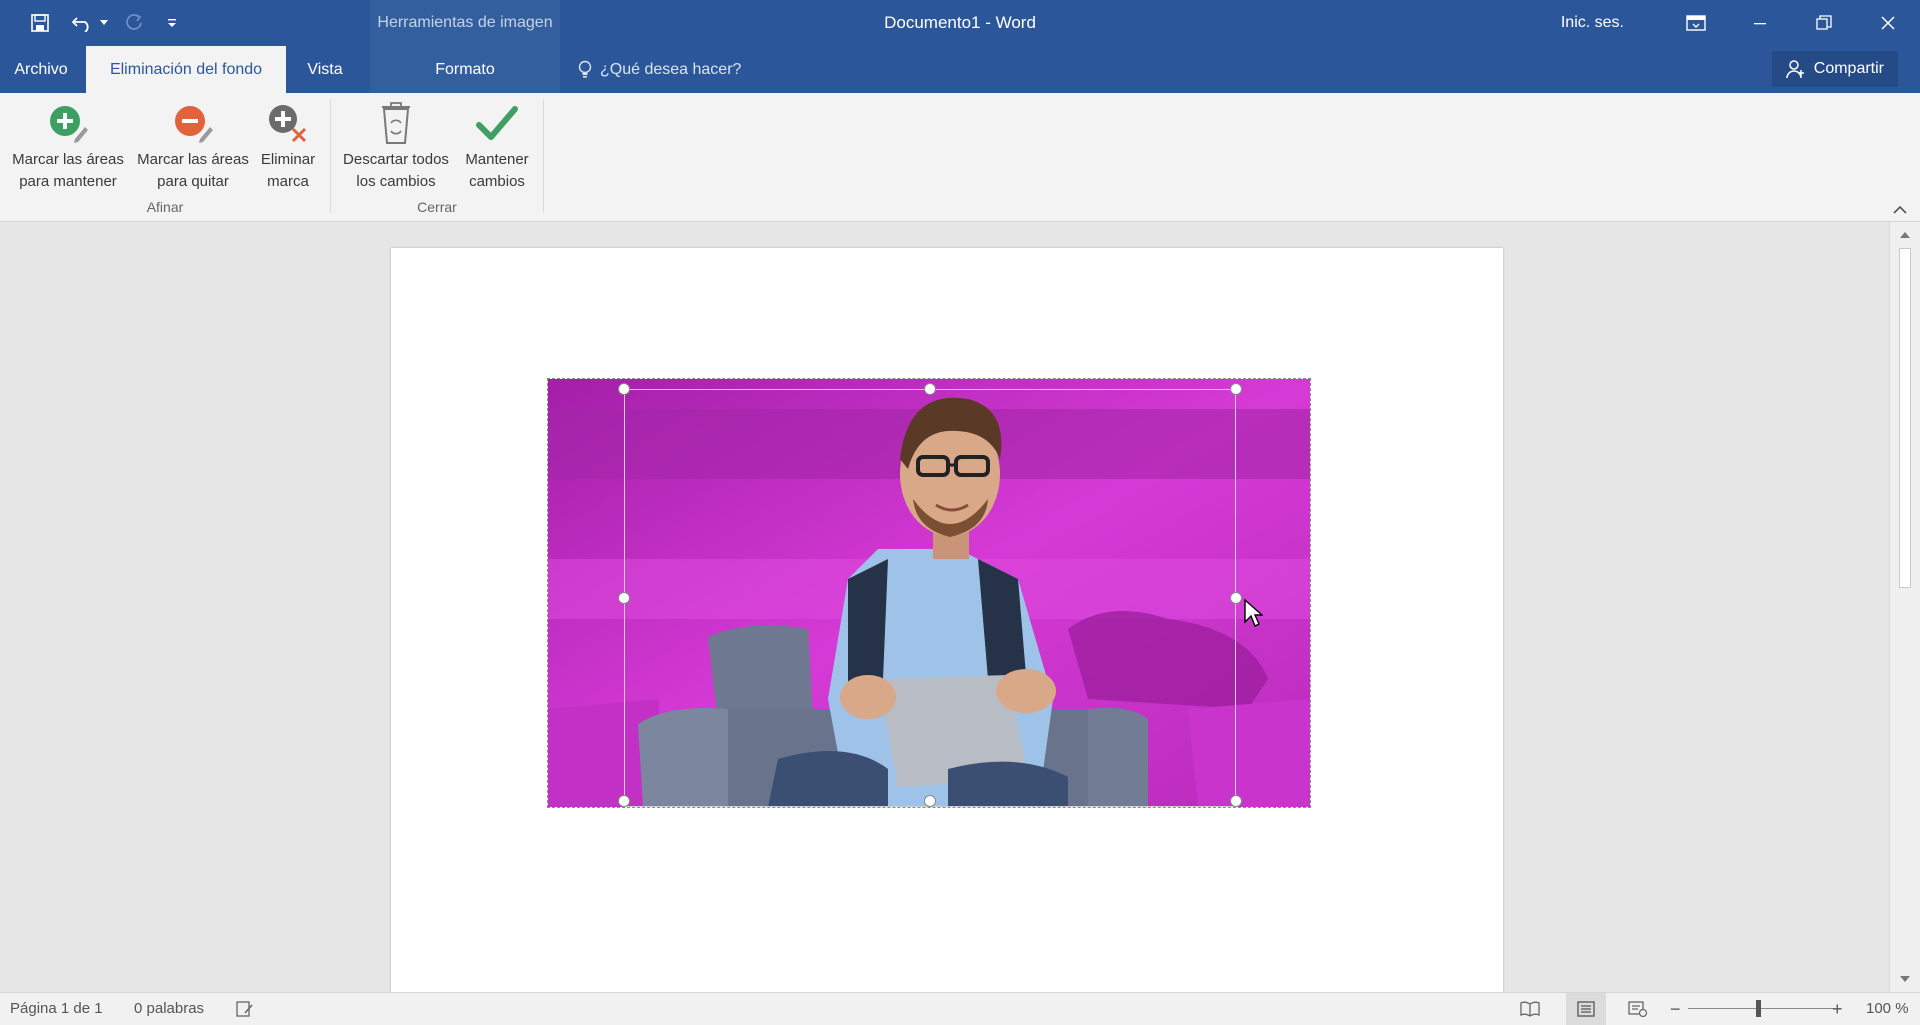 The image size is (1920, 1025). Describe the element at coordinates (930, 801) in the screenshot. I see `resize-handle-bottom` at that location.